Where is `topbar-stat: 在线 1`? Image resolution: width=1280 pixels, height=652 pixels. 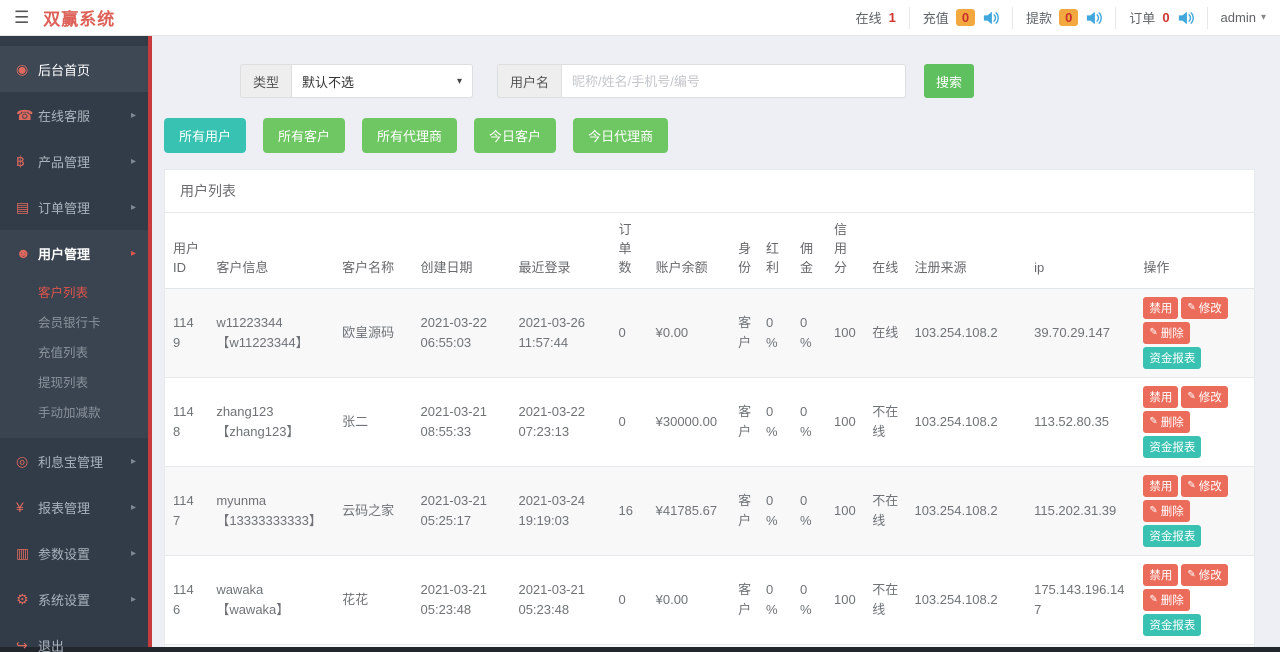 topbar-stat: 在线 1 is located at coordinates (876, 17).